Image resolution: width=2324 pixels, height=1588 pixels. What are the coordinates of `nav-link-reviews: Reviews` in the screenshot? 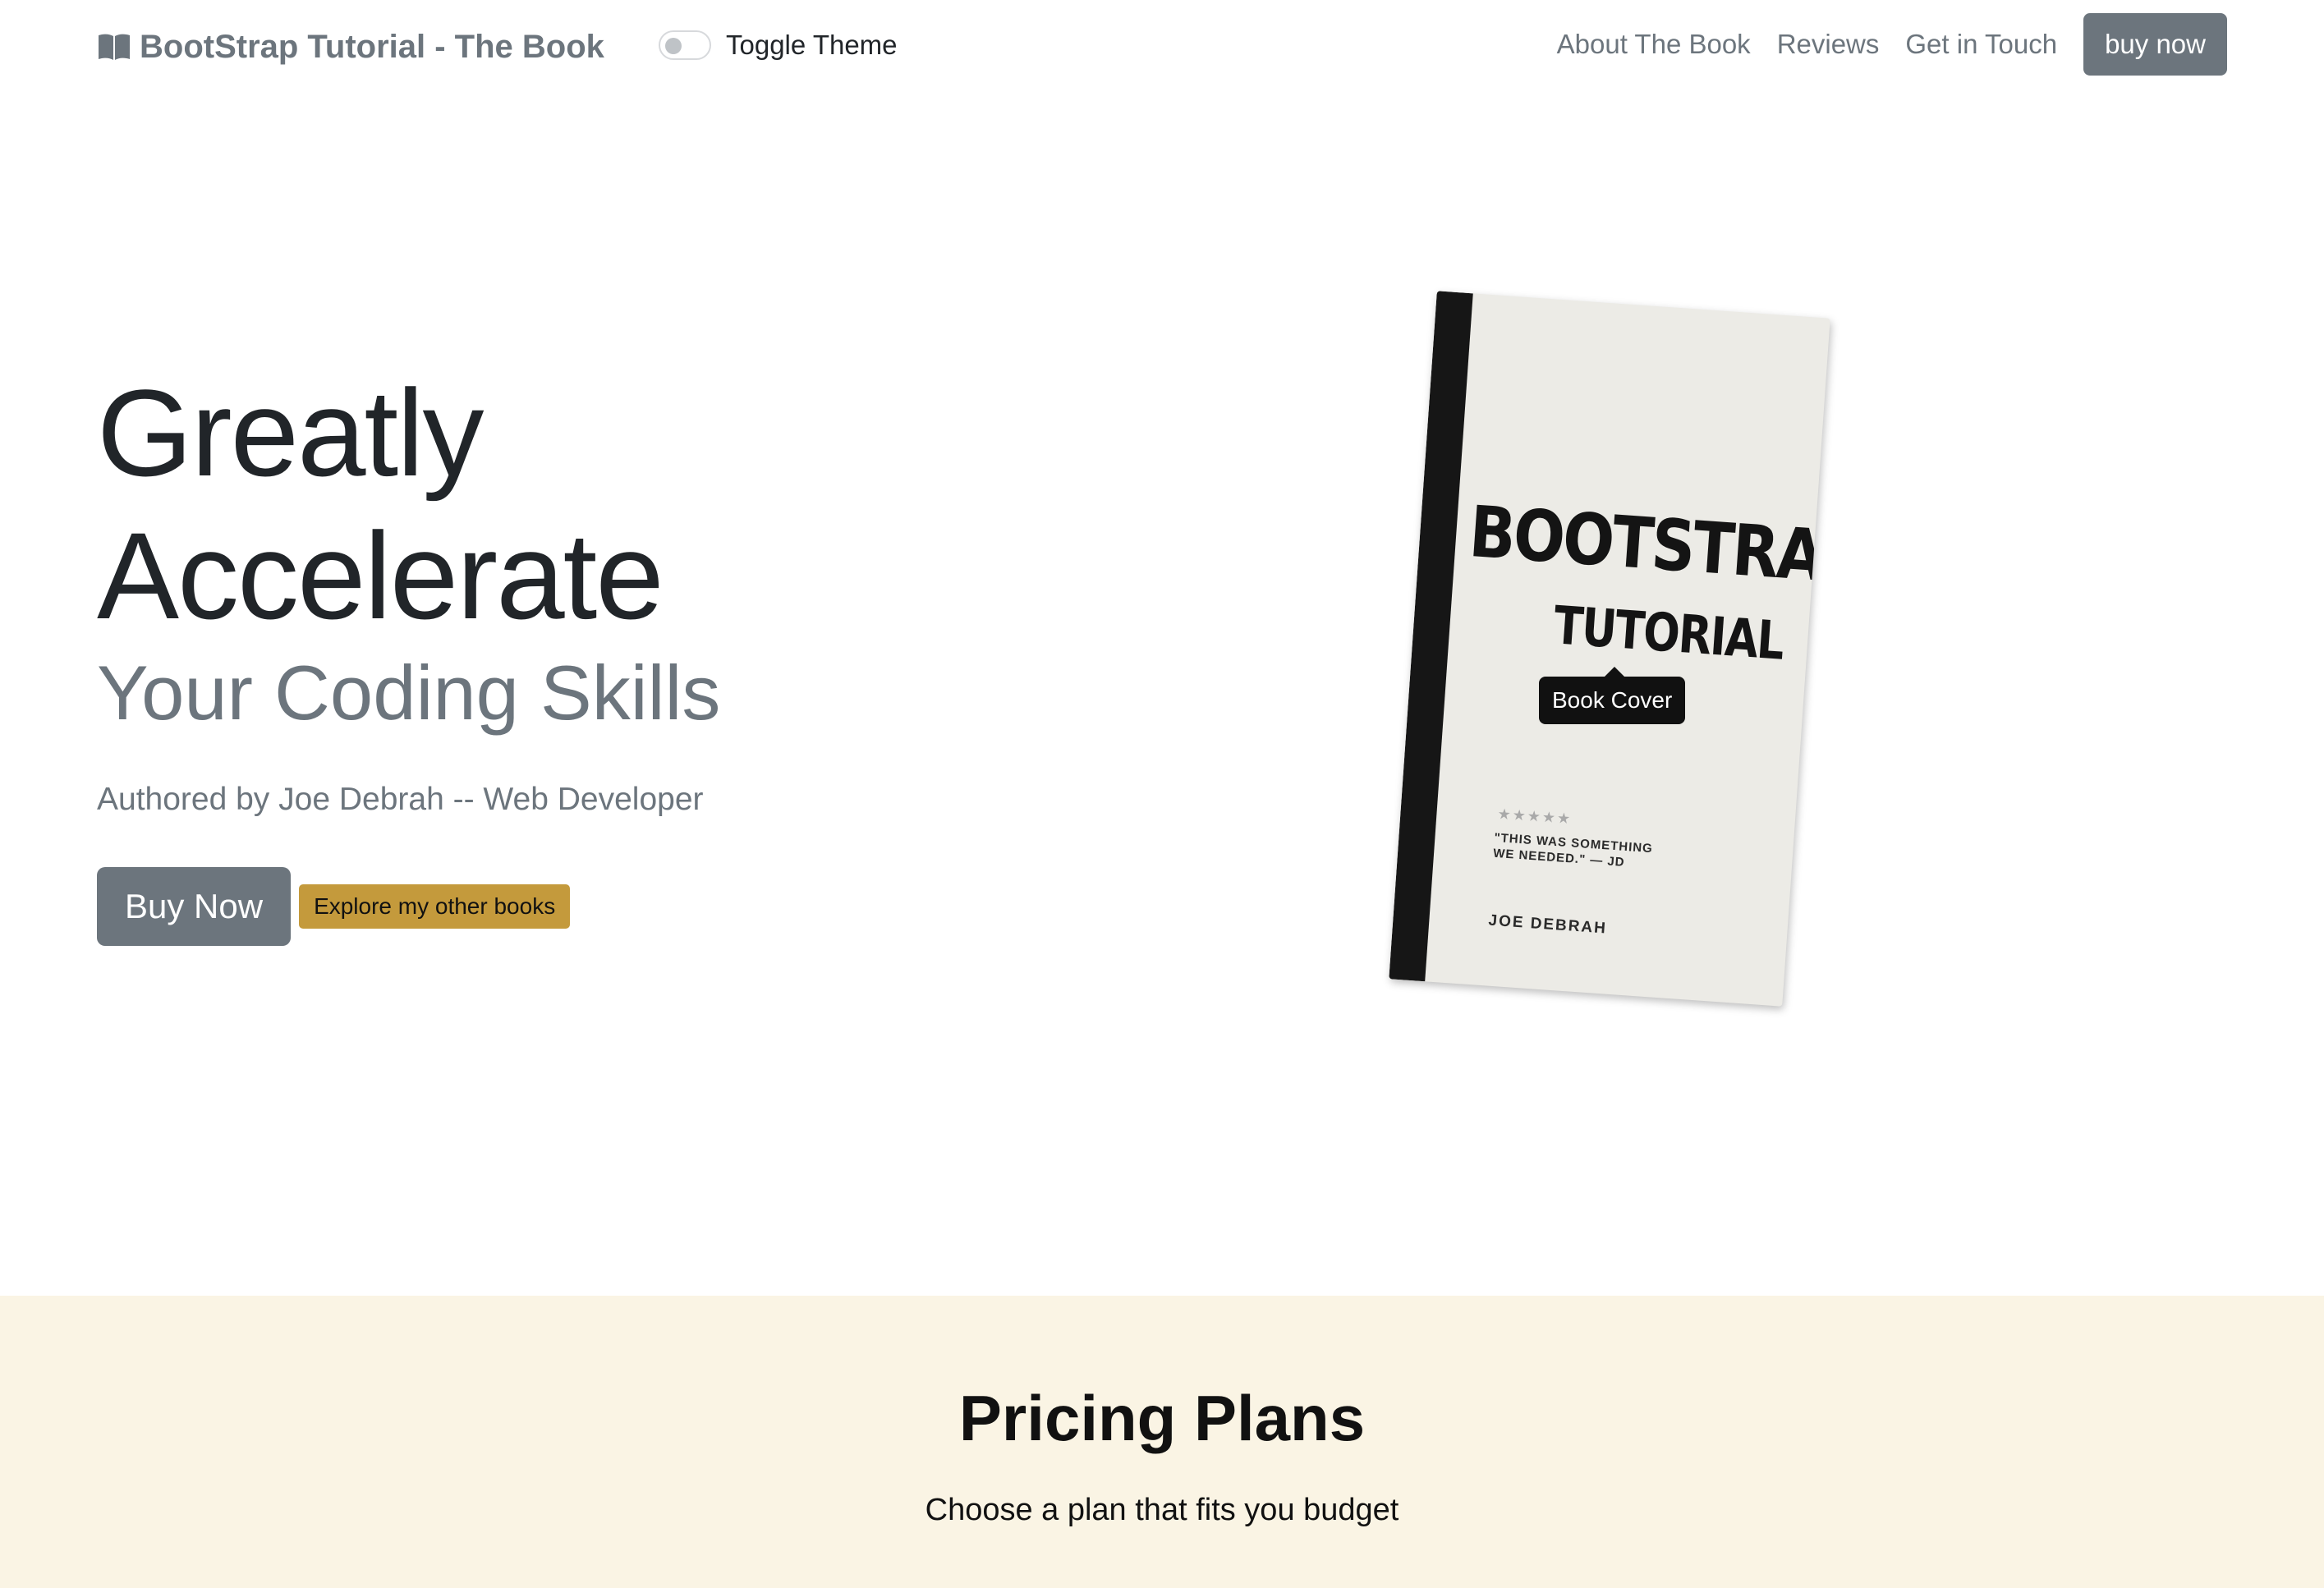 It's located at (1828, 44).